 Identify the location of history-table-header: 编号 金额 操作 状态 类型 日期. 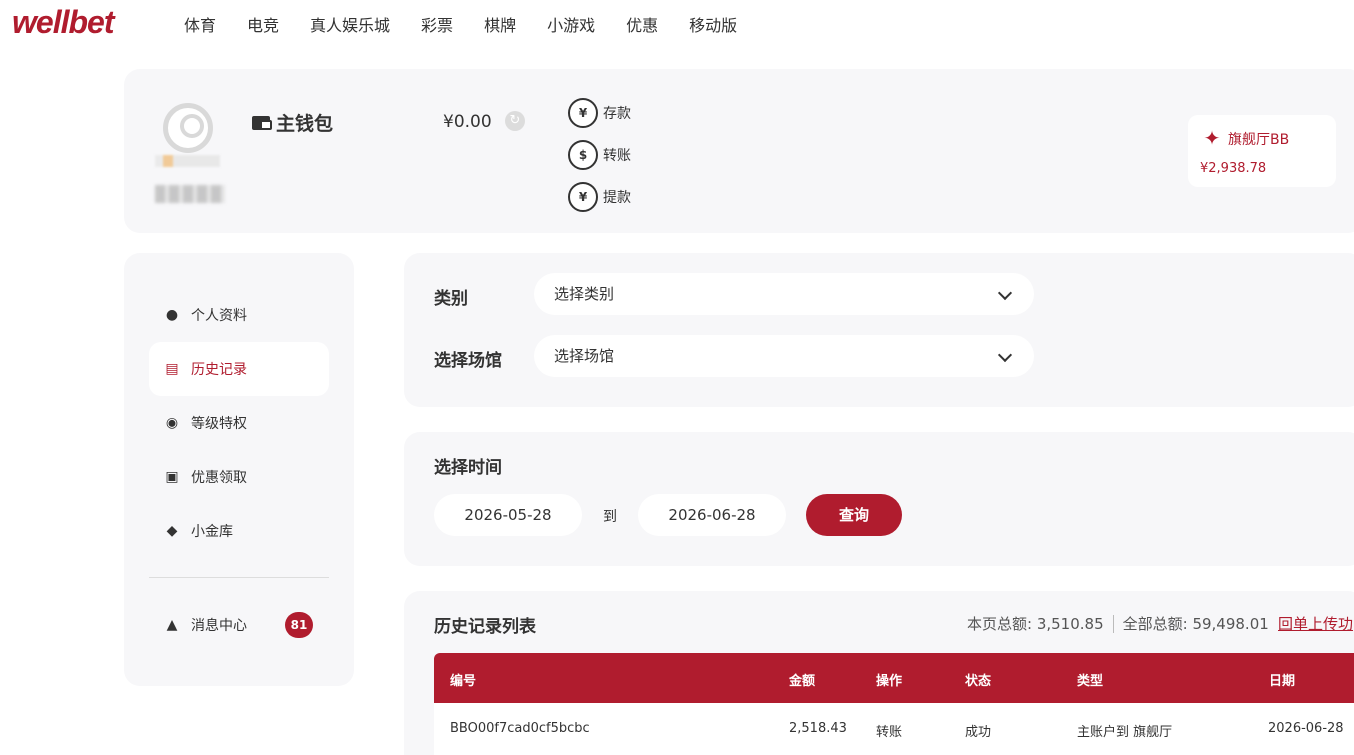
(894, 678).